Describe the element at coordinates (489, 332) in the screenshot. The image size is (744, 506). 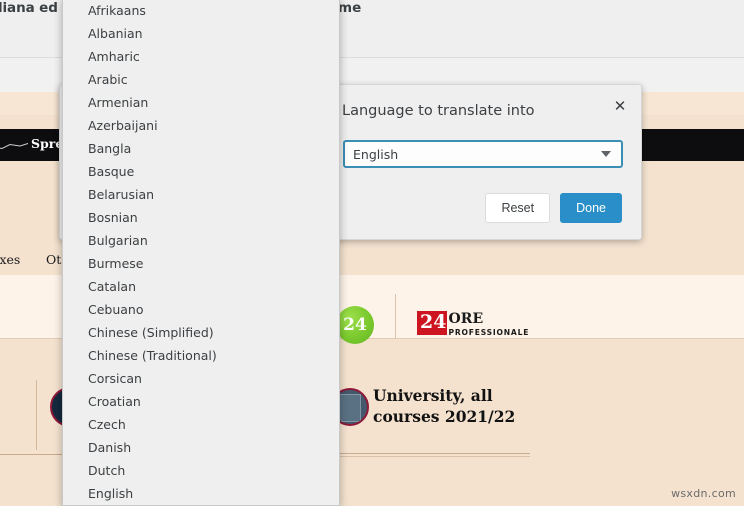
I see `ore-logo-tagline: PROFESSIONALE` at that location.